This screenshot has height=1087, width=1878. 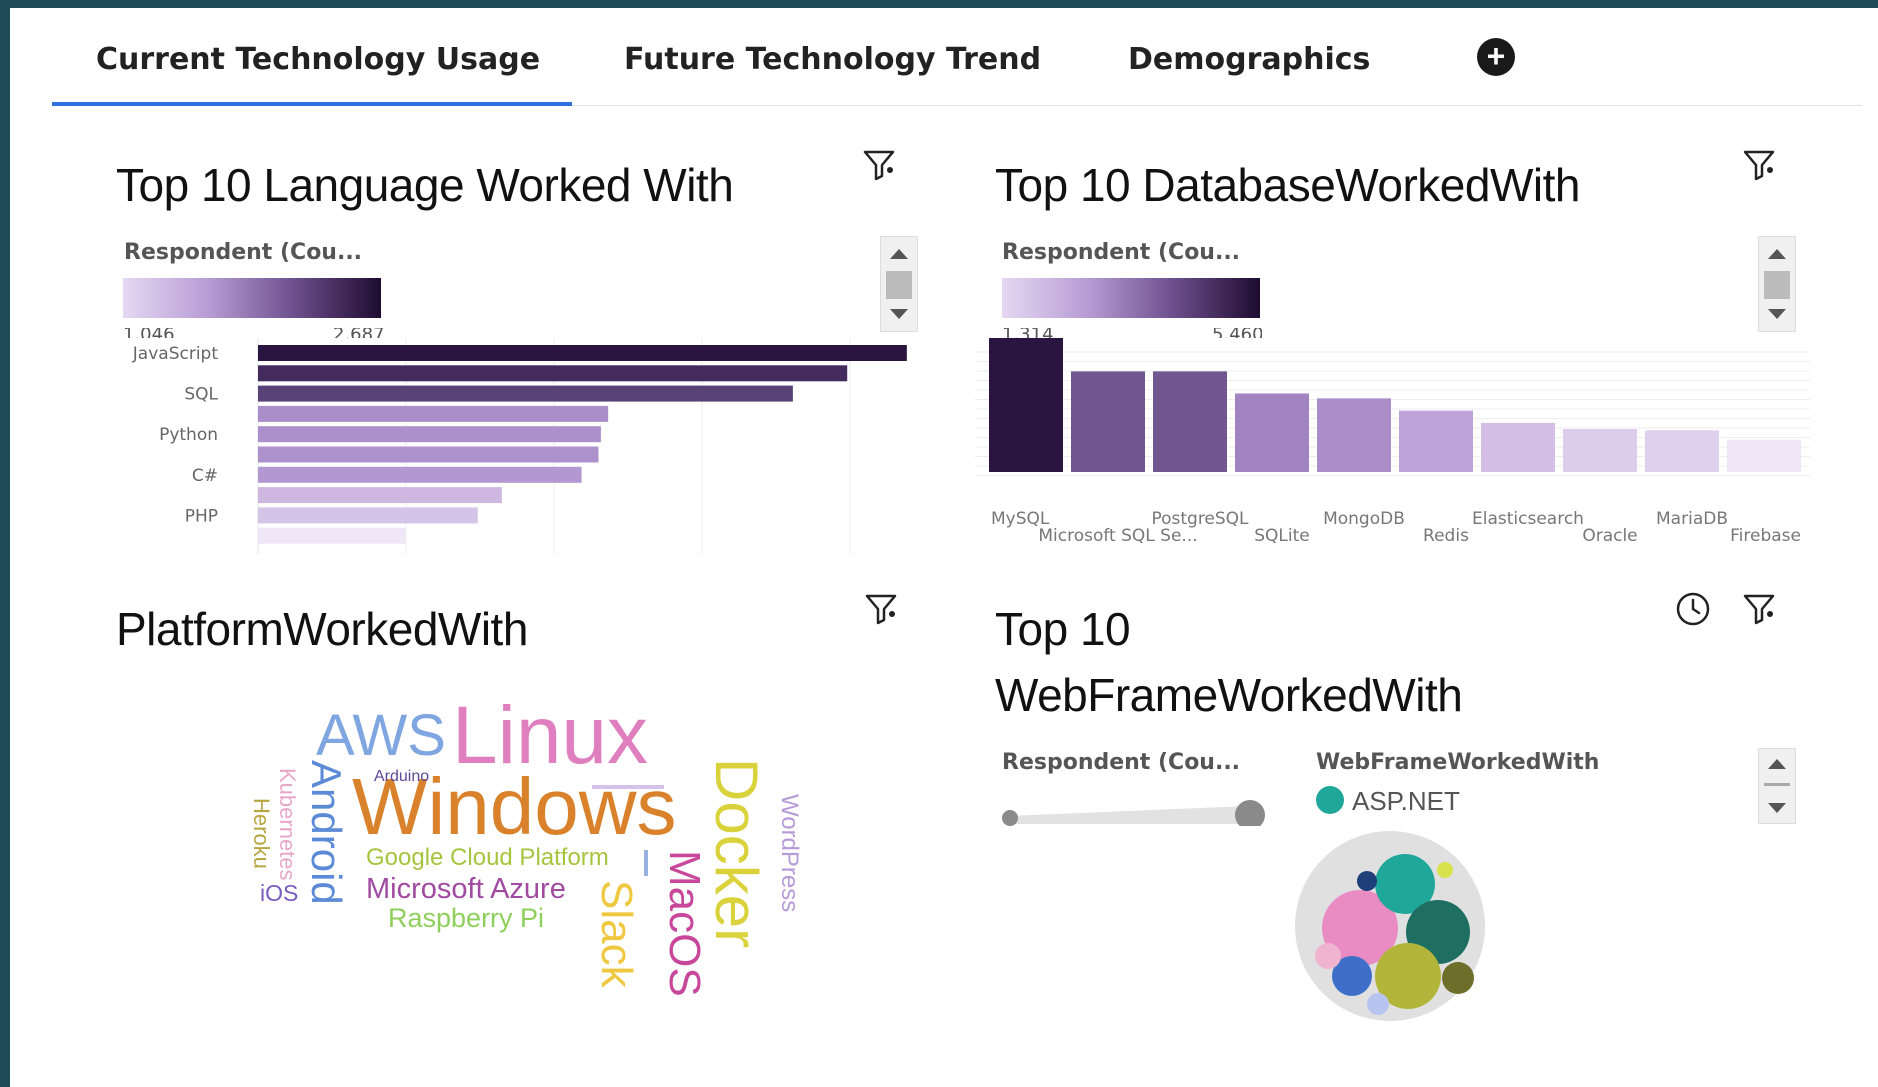 What do you see at coordinates (149, 333) in the screenshot?
I see `legend-min: 1,046` at bounding box center [149, 333].